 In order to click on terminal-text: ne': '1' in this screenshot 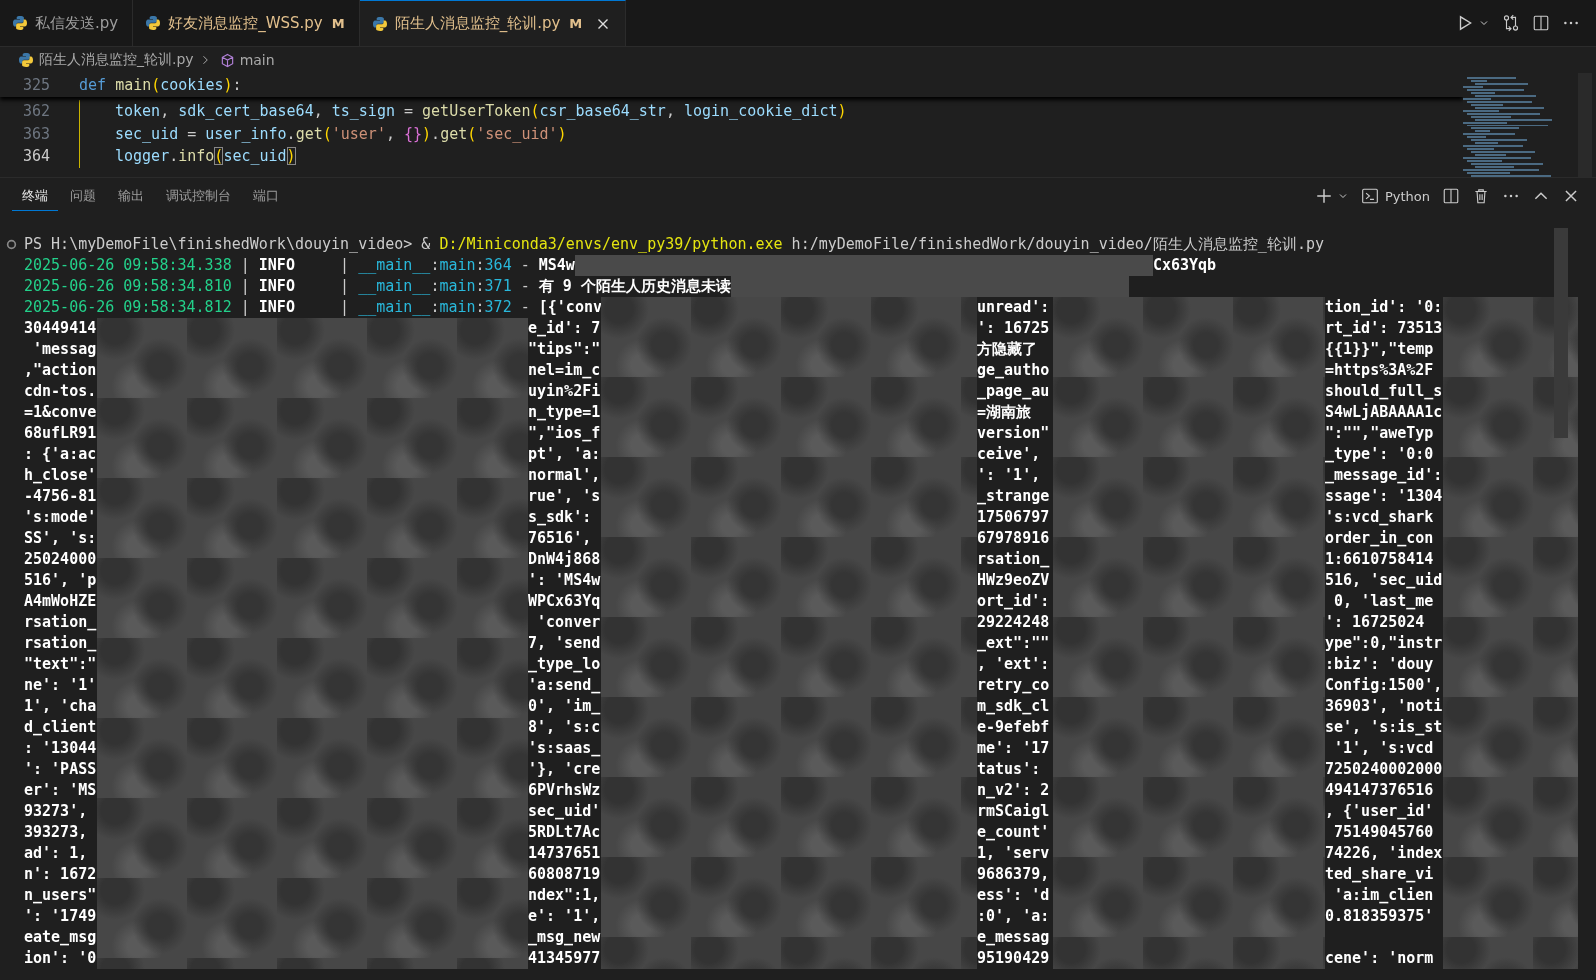, I will do `click(60, 685)`.